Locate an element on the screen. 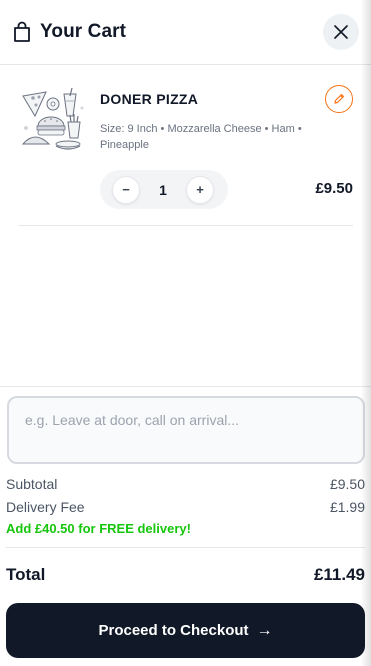 The width and height of the screenshot is (371, 666). close-button is located at coordinates (341, 32).